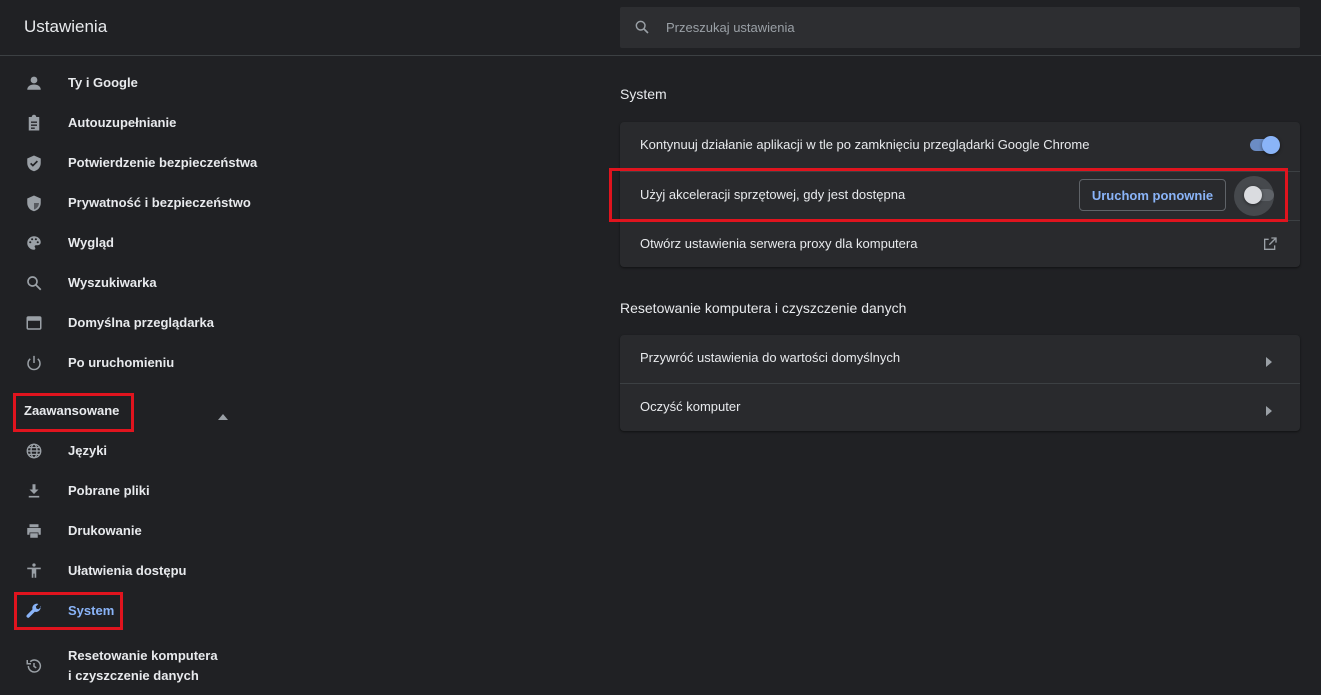 This screenshot has width=1321, height=695. I want to click on sidebar-item-label: Wygląd, so click(91, 242).